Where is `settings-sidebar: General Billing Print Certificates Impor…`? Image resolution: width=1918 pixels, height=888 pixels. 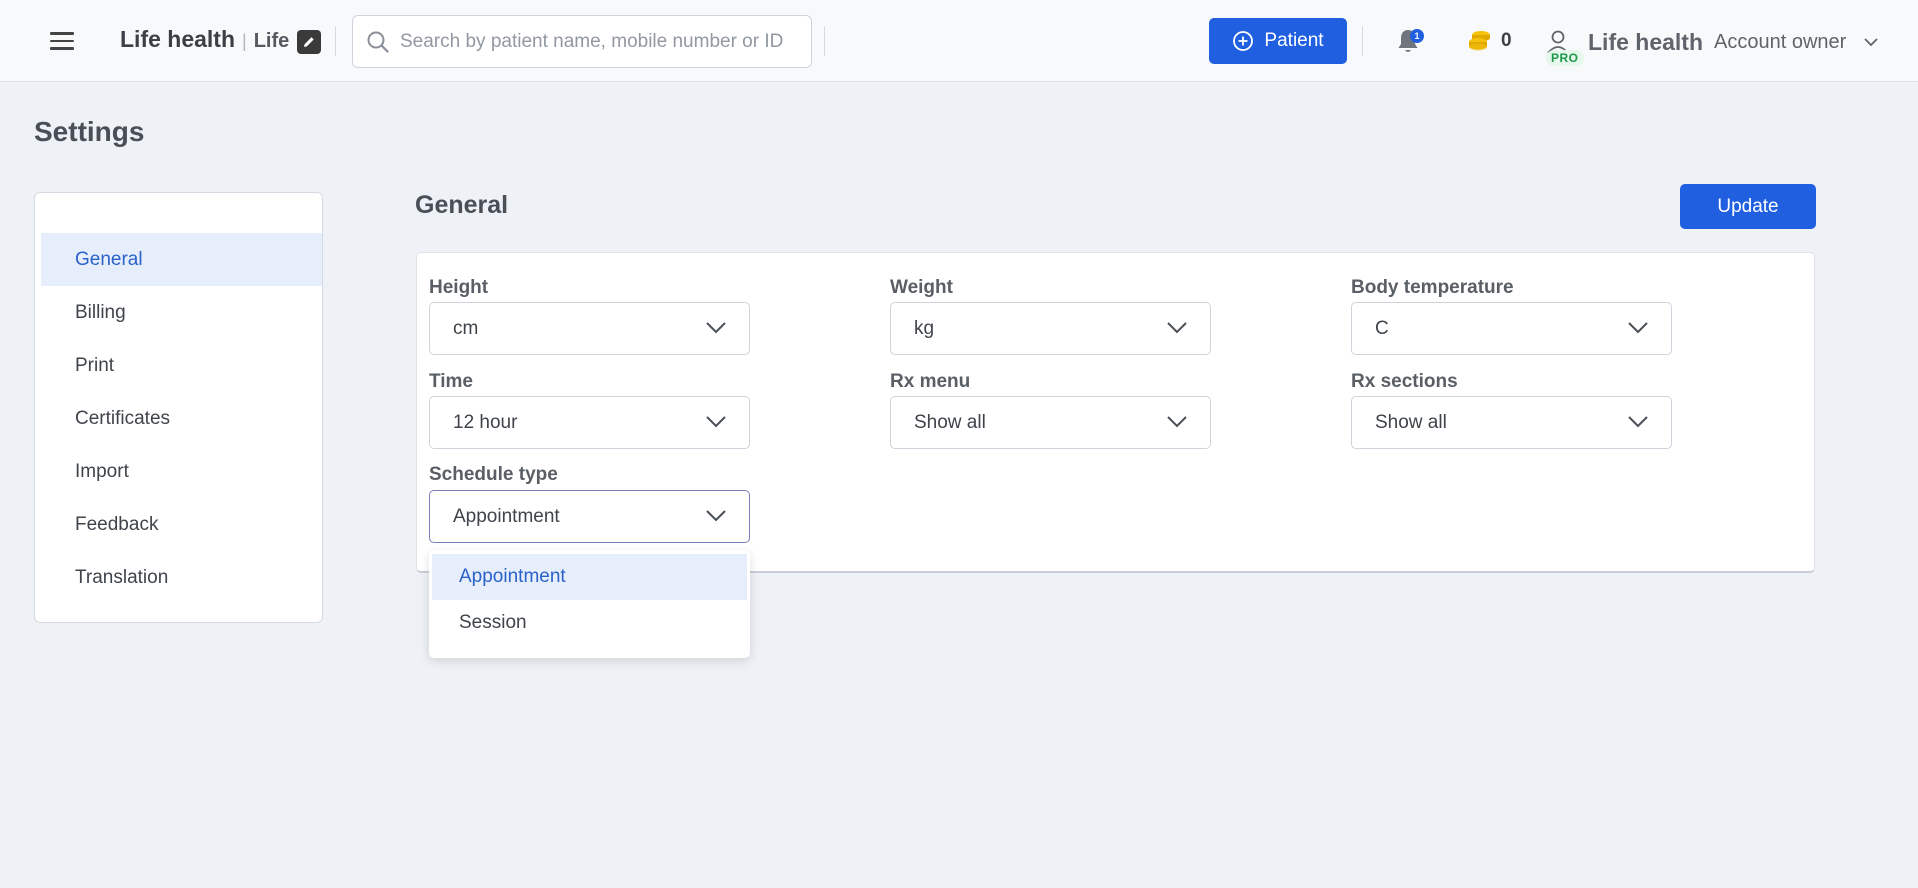
settings-sidebar: General Billing Print Certificates Impor… is located at coordinates (178, 407).